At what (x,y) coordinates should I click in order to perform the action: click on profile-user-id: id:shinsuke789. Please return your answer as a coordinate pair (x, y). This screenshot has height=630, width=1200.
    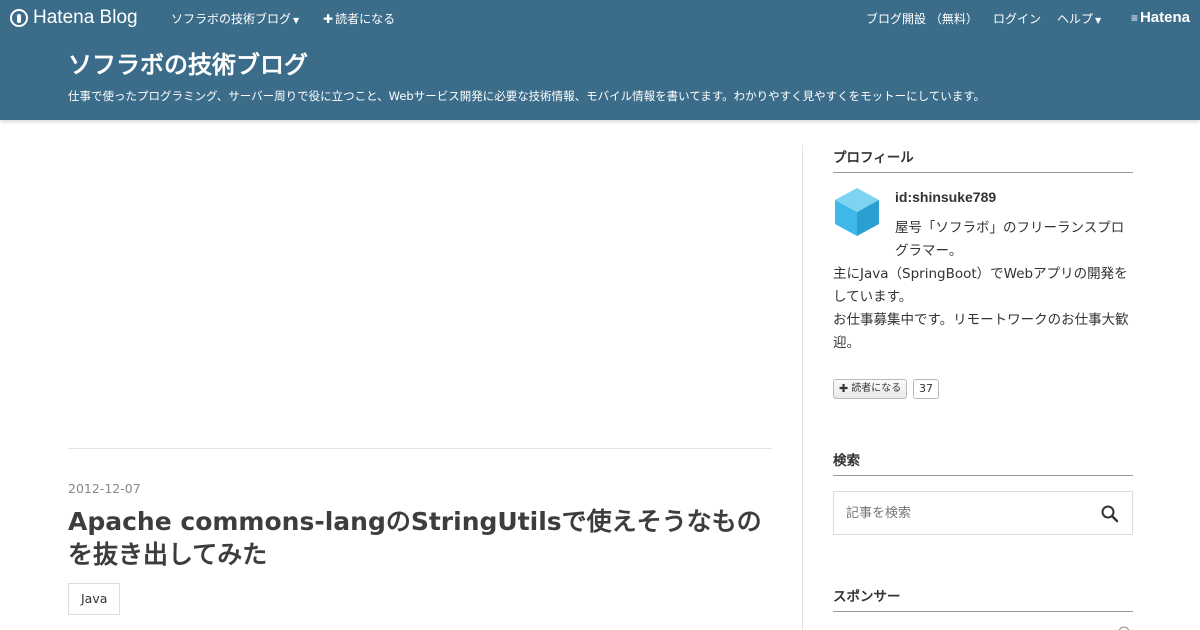
    Looking at the image, I should click on (945, 197).